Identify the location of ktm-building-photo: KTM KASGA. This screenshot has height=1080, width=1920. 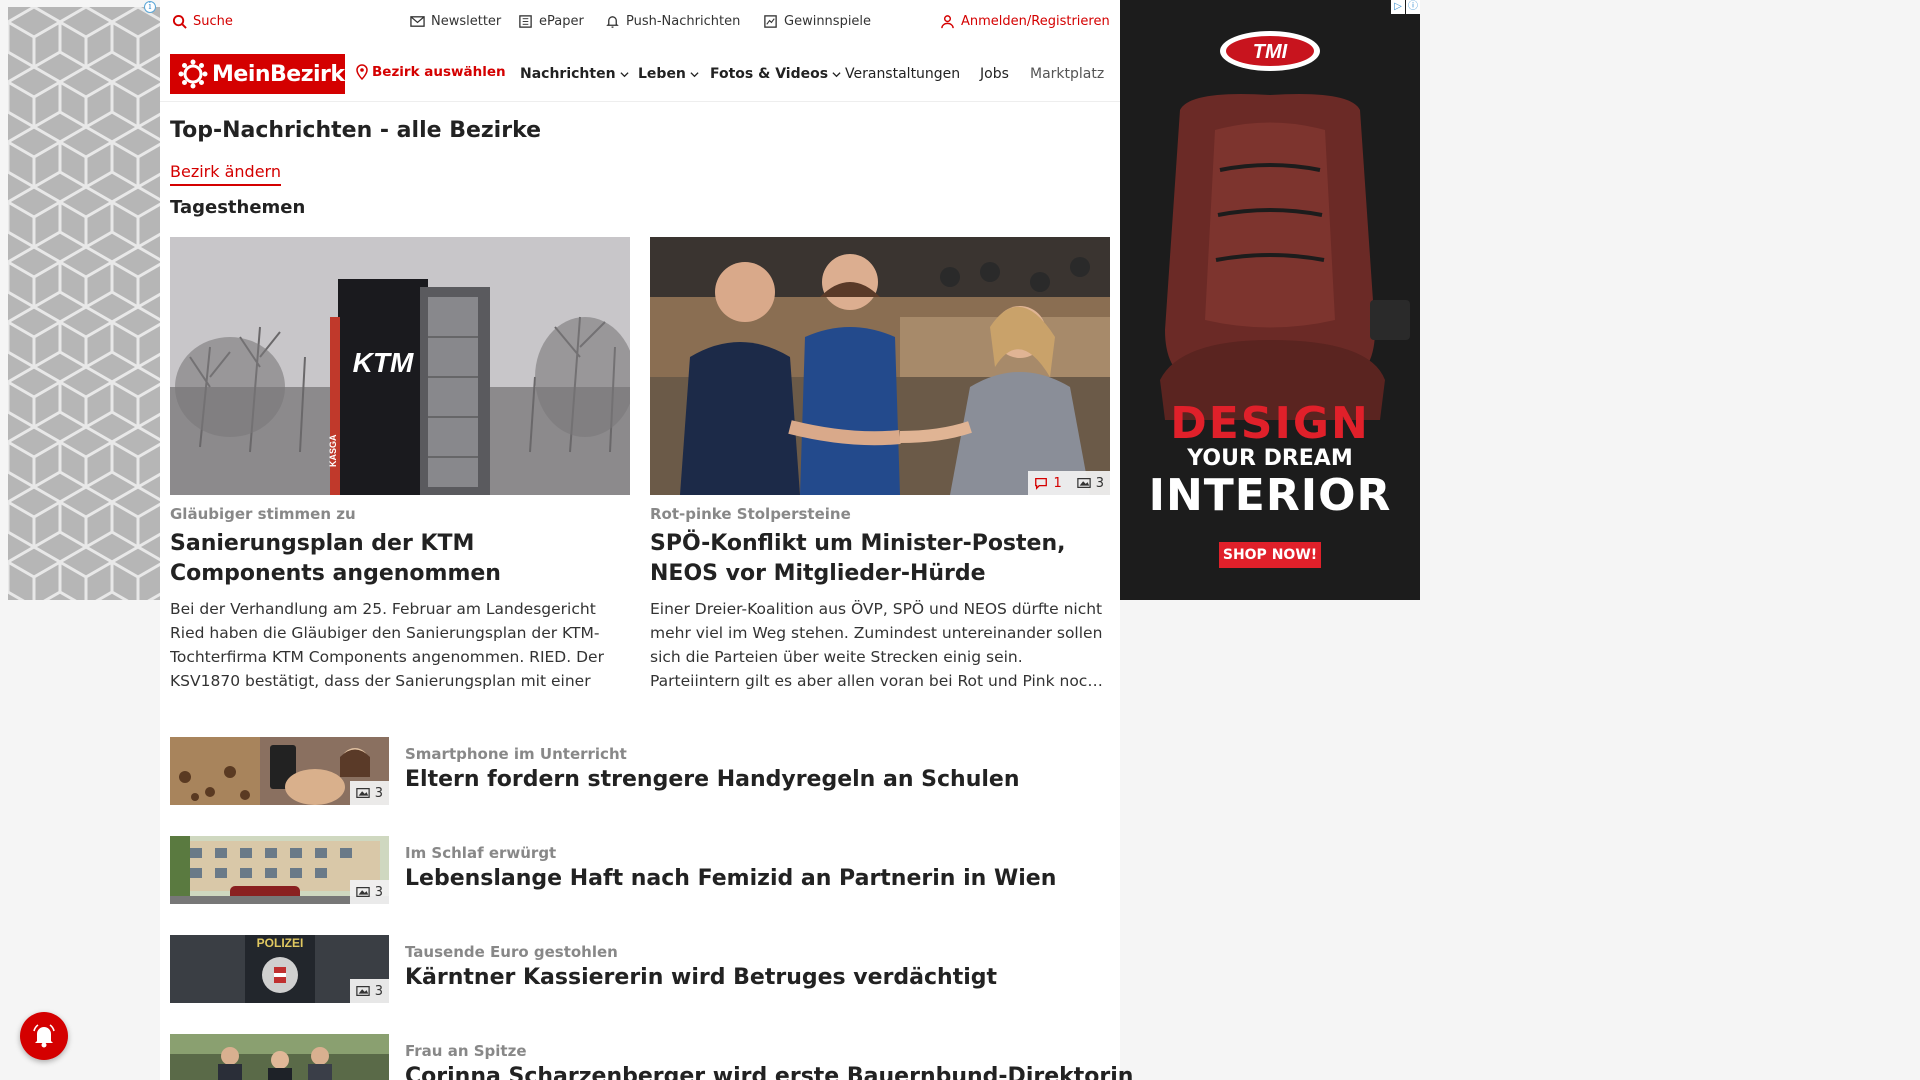
(400, 366).